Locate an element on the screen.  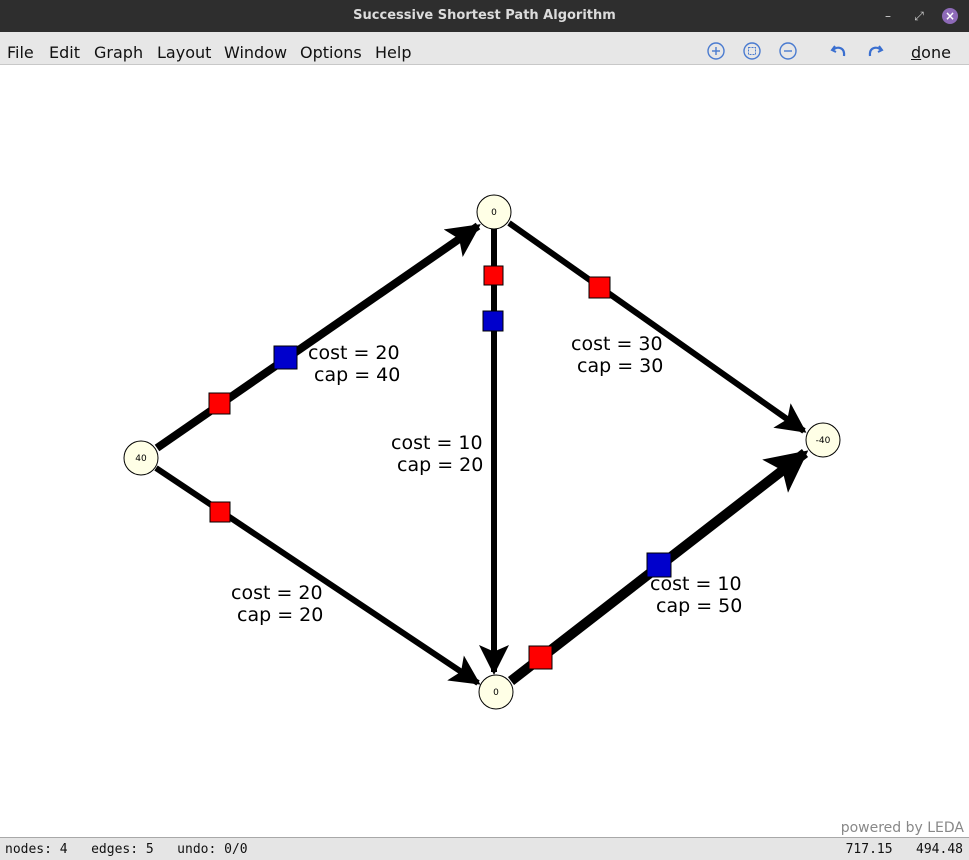
edge-bottom-sink-marker-red is located at coordinates (540, 657).